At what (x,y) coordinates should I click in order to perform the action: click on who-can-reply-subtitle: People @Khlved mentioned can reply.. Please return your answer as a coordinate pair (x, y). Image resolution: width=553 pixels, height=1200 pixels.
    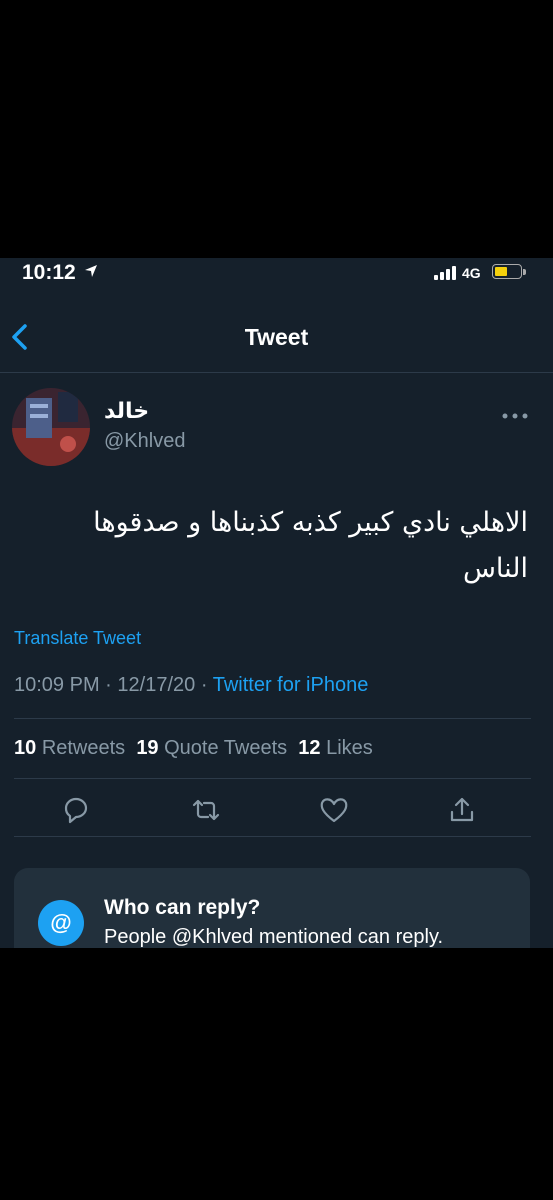
    Looking at the image, I should click on (274, 937).